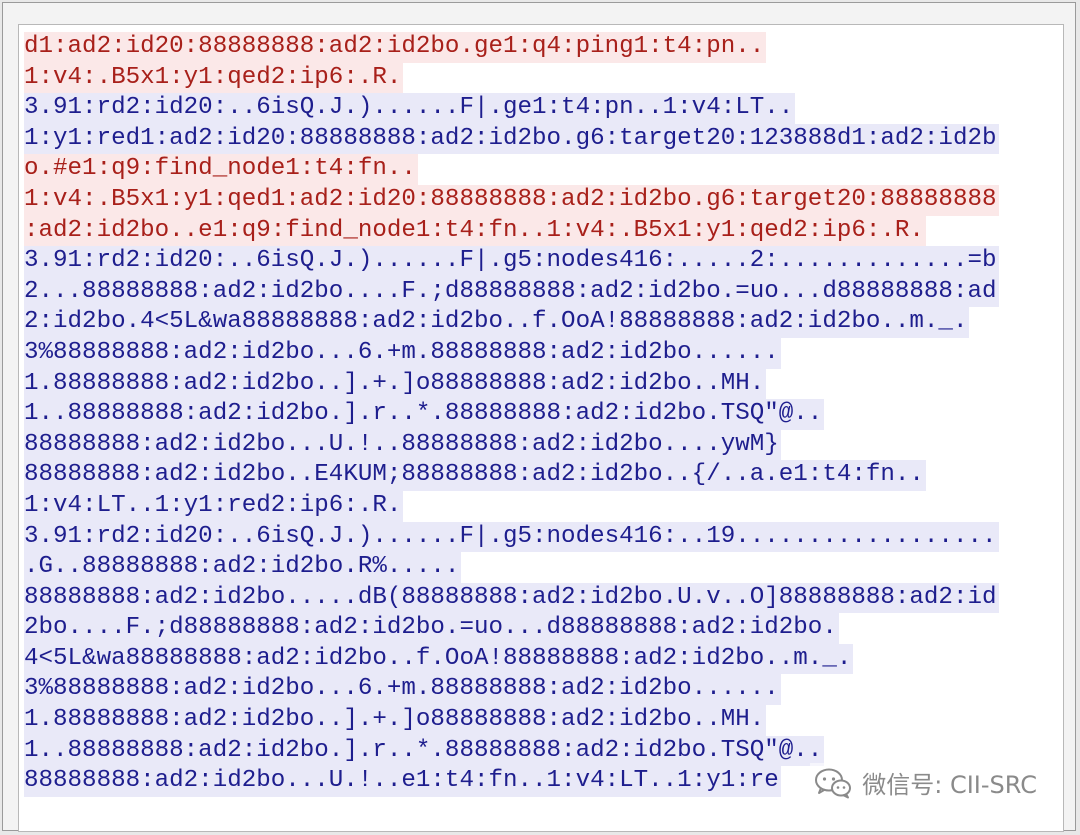  I want to click on wechat-watermark: 微信号: CII-SRC, so click(925, 782).